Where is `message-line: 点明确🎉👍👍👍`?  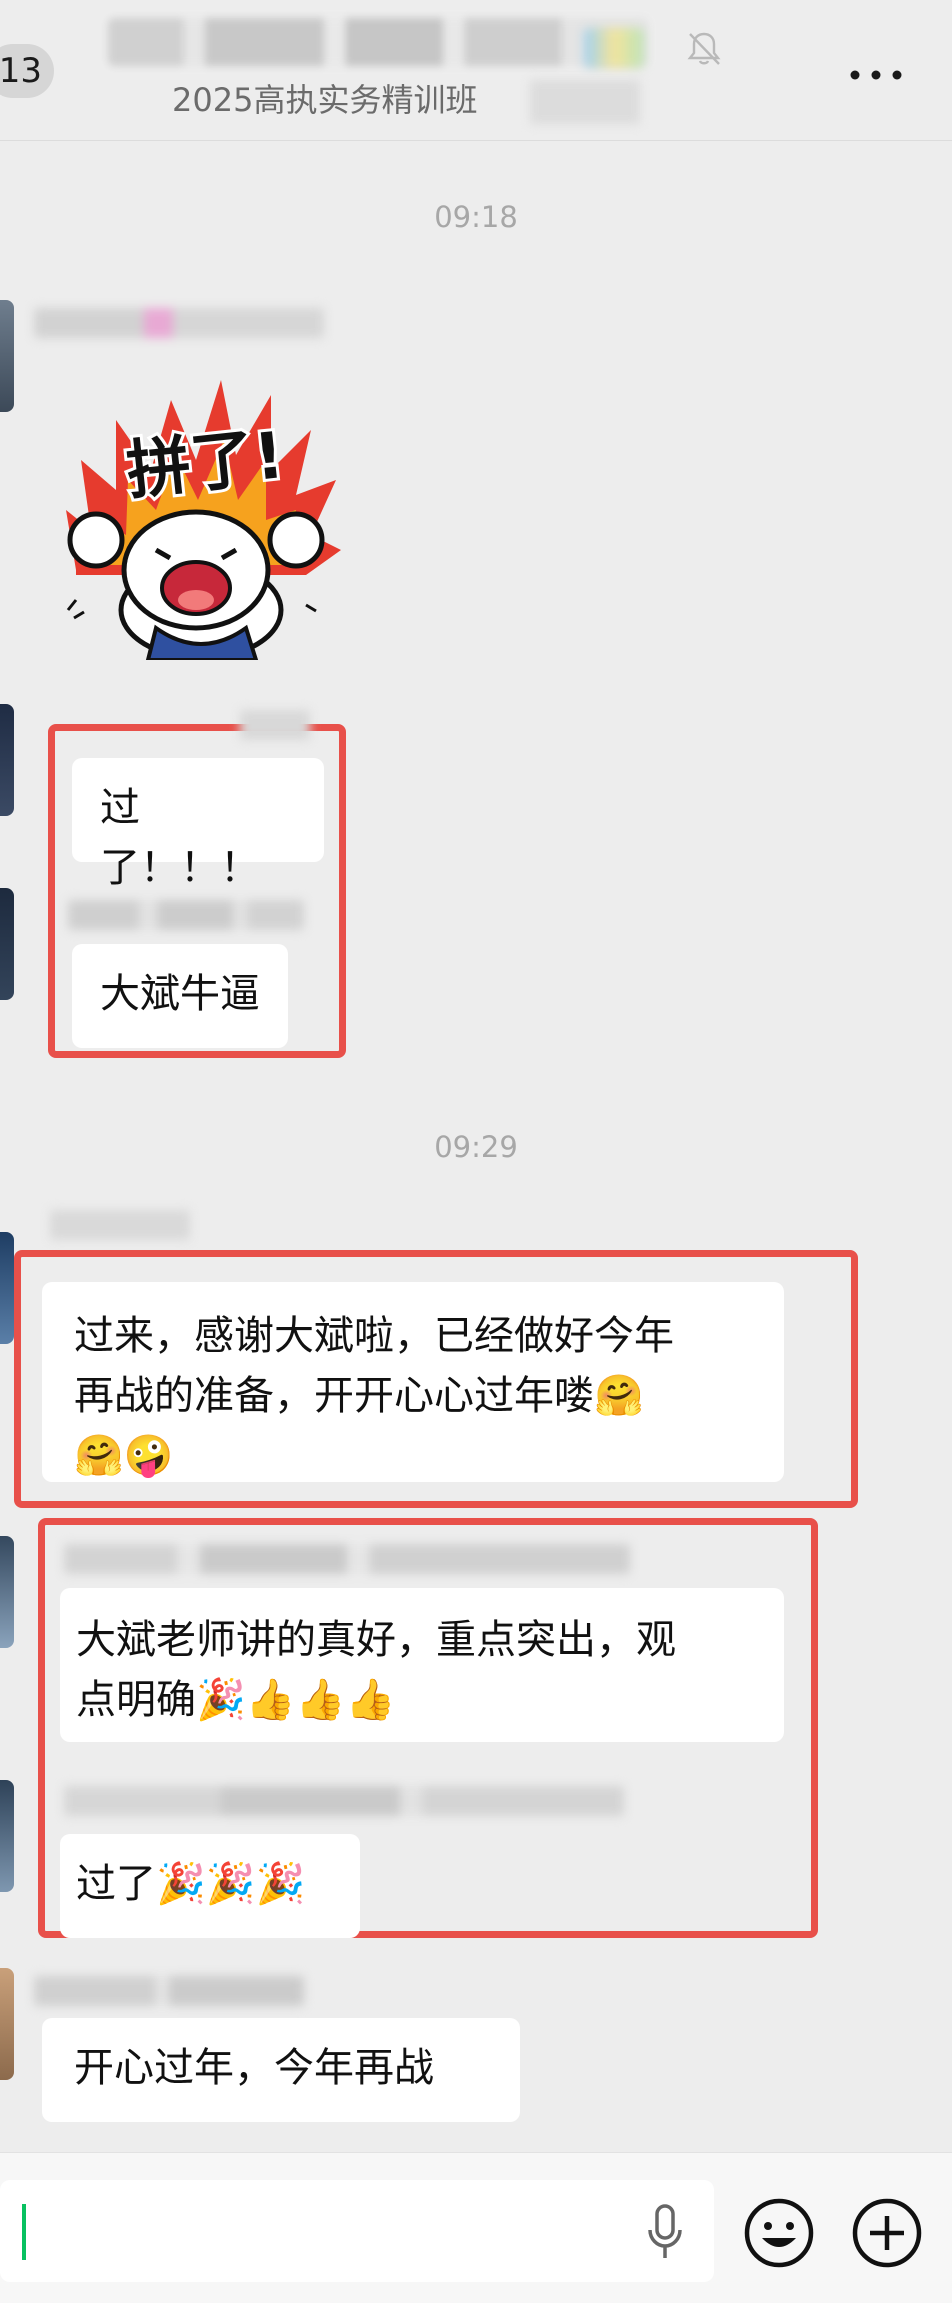 message-line: 点明确🎉👍👍👍 is located at coordinates (422, 1700).